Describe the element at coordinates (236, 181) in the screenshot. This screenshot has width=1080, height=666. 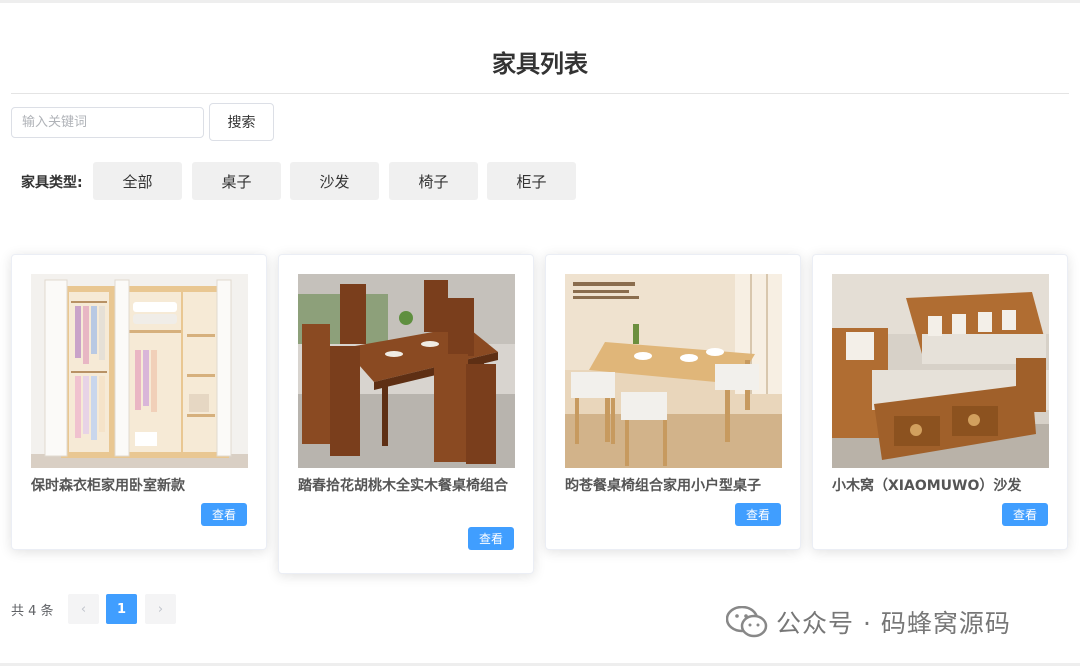
I see `filter-table-button: 桌子` at that location.